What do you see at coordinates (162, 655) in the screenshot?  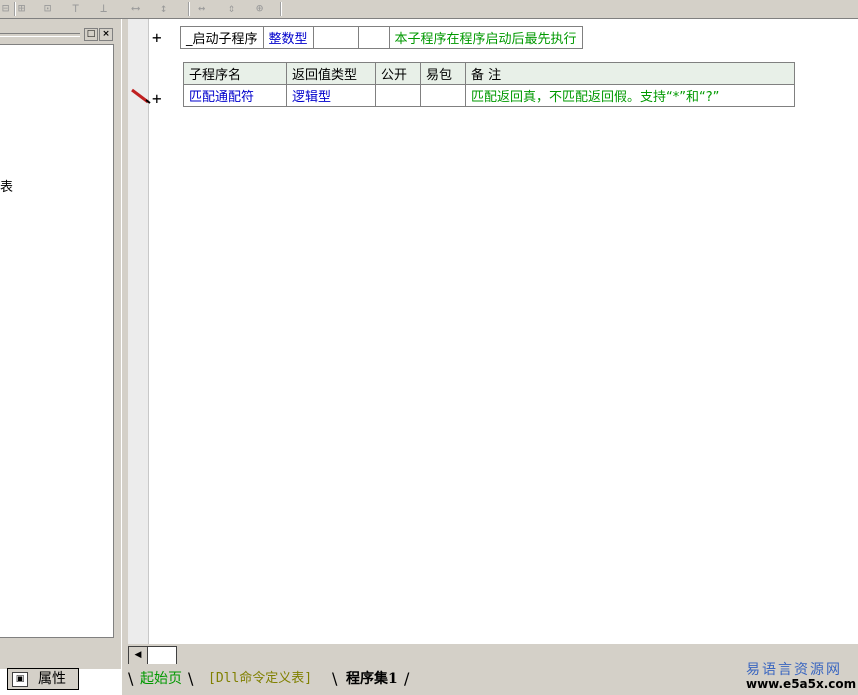 I see `scroll-thumb` at bounding box center [162, 655].